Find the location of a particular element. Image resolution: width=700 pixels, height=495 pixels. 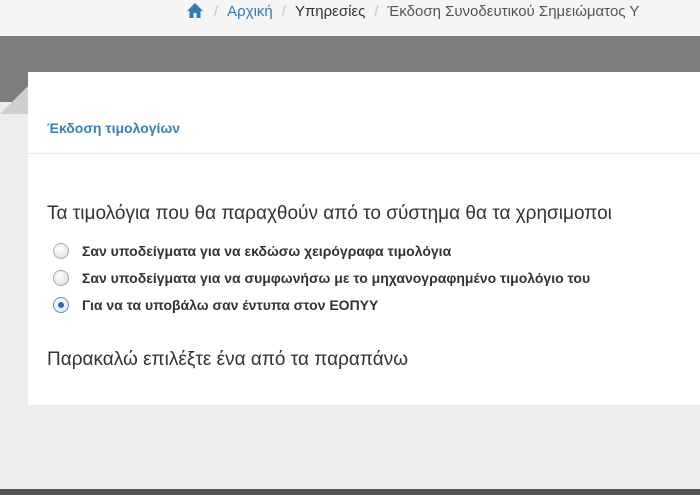

panel-tab is located at coordinates (371, 87).